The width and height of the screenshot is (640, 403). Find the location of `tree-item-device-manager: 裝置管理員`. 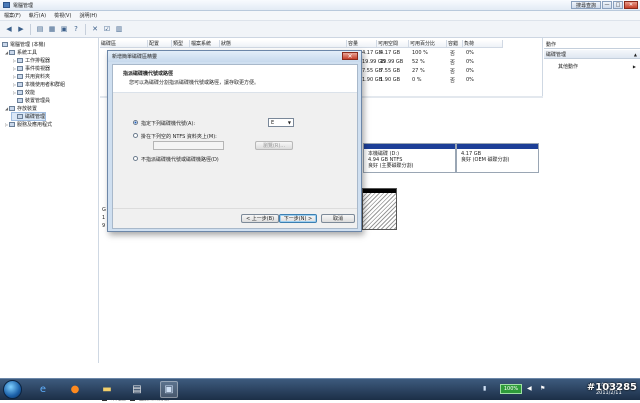

tree-item-device-manager: 裝置管理員 is located at coordinates (31, 100).